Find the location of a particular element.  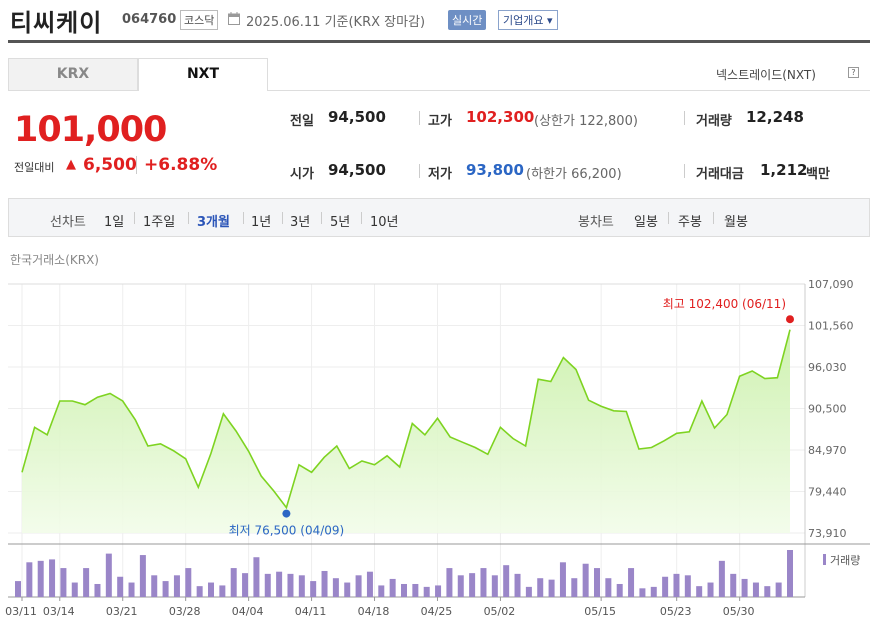

y-tick-label: 101,560 is located at coordinates (831, 326).